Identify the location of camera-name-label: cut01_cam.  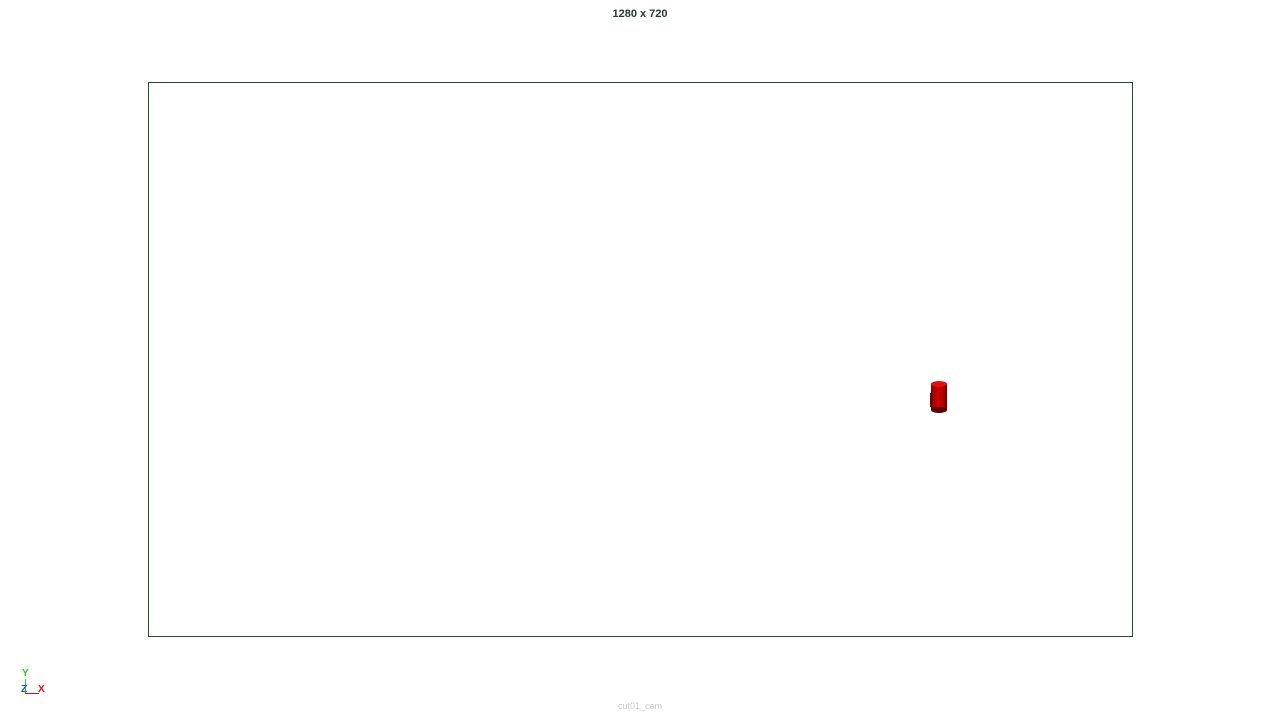
(640, 706).